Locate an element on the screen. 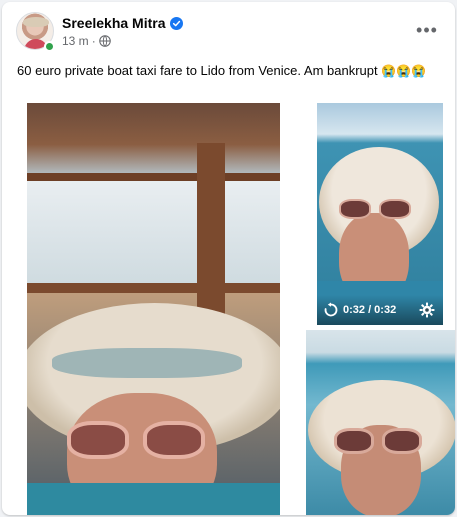 This screenshot has height=517, width=457. settings-icon is located at coordinates (427, 310).